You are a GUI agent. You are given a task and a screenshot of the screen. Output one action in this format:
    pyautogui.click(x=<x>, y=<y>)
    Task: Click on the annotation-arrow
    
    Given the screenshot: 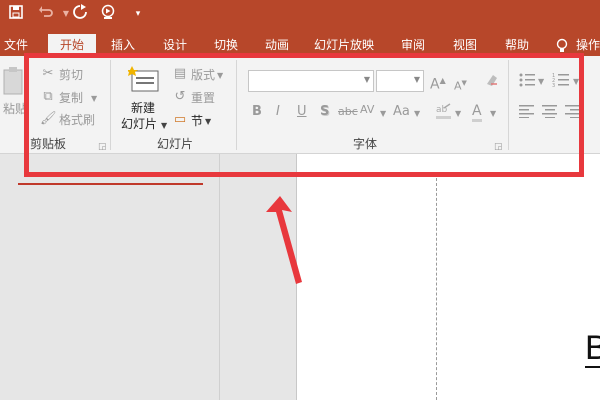 What is the action you would take?
    pyautogui.click(x=284, y=240)
    